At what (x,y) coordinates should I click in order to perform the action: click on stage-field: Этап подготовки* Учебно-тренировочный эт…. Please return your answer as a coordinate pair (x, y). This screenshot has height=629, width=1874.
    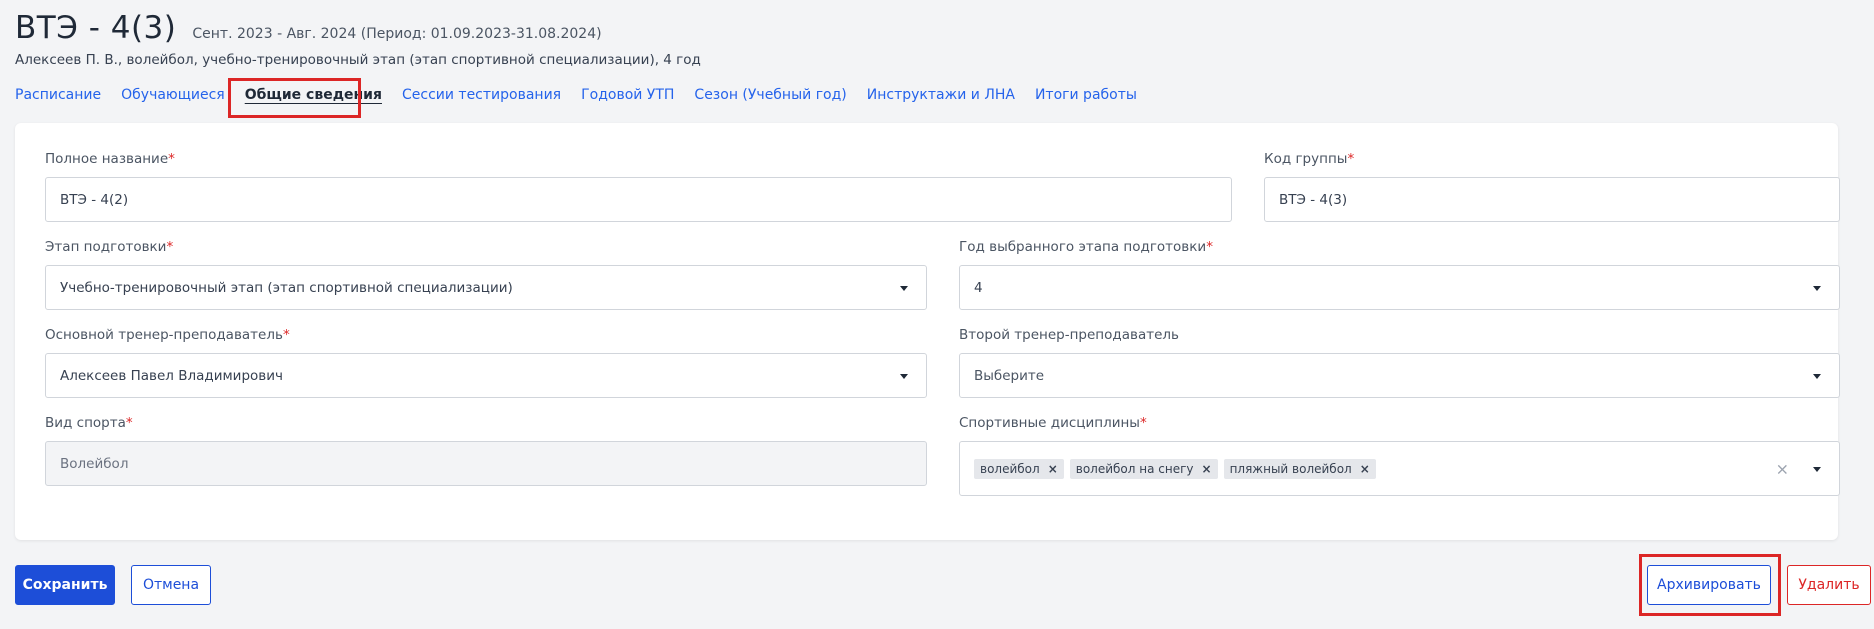
    Looking at the image, I should click on (486, 273).